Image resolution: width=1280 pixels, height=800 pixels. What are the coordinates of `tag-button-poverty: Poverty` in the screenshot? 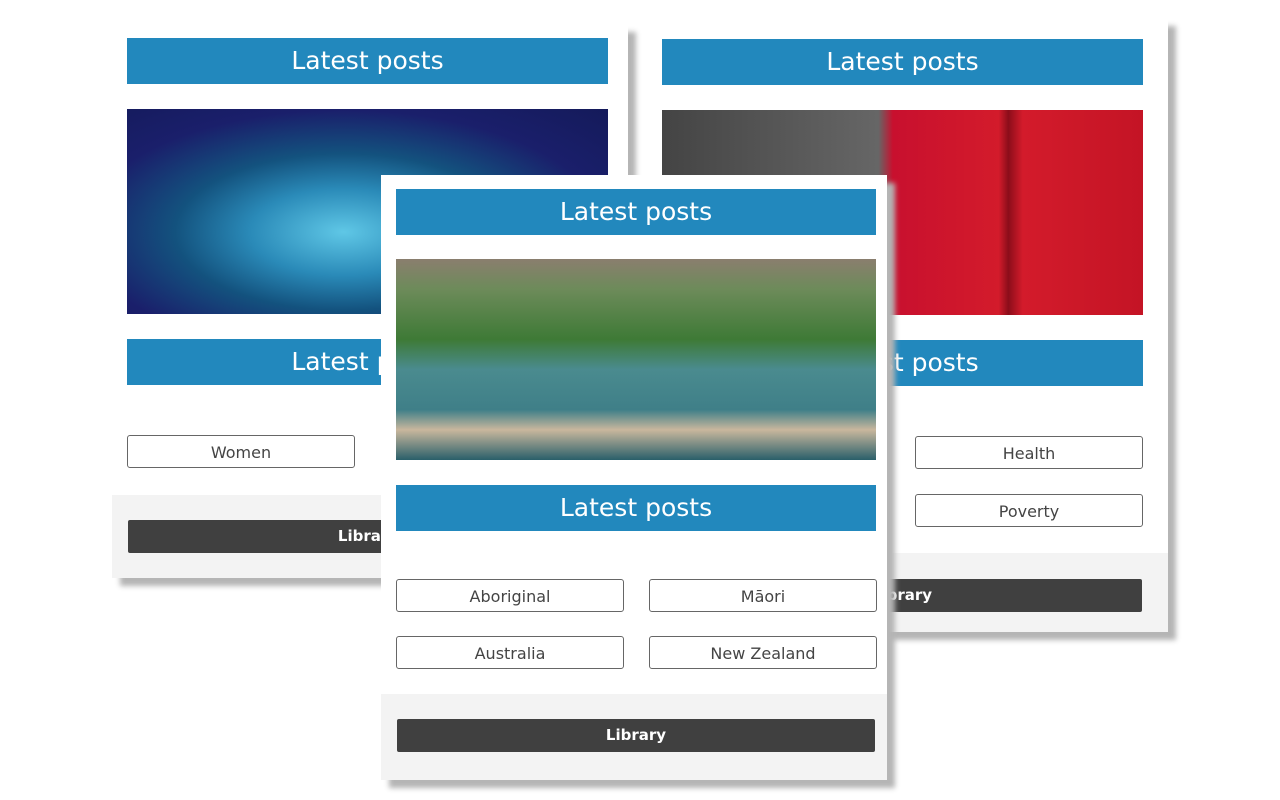 It's located at (1029, 510).